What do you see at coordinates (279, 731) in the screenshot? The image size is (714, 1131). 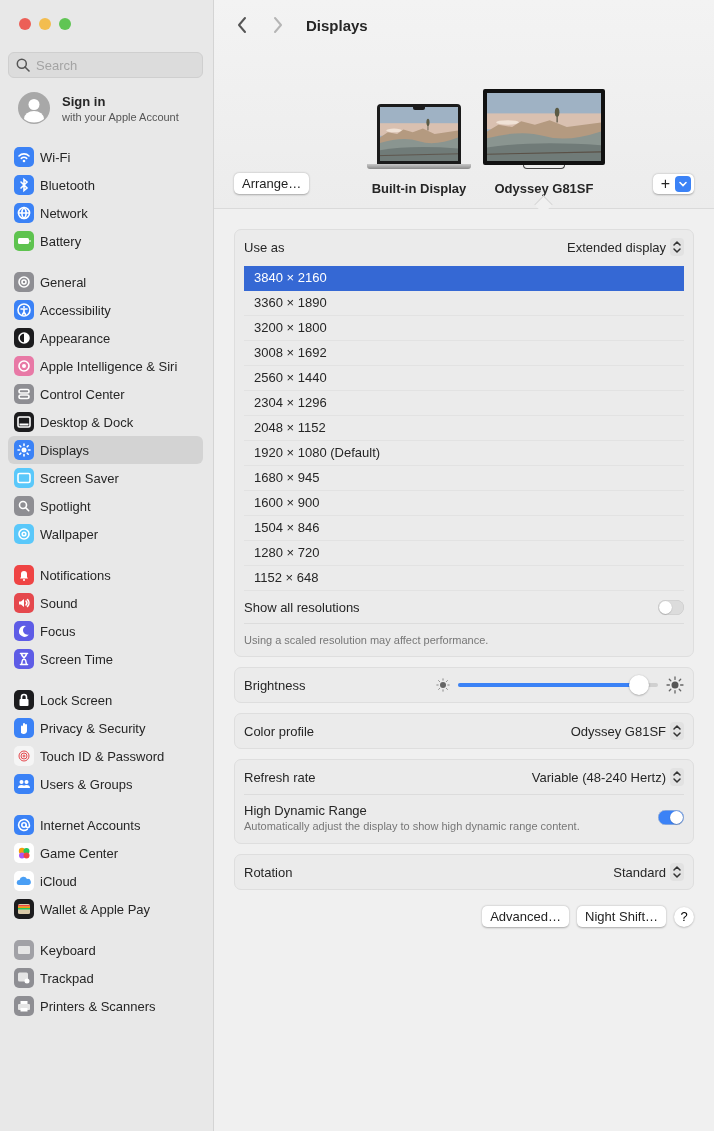 I see `setting-label: Color profile` at bounding box center [279, 731].